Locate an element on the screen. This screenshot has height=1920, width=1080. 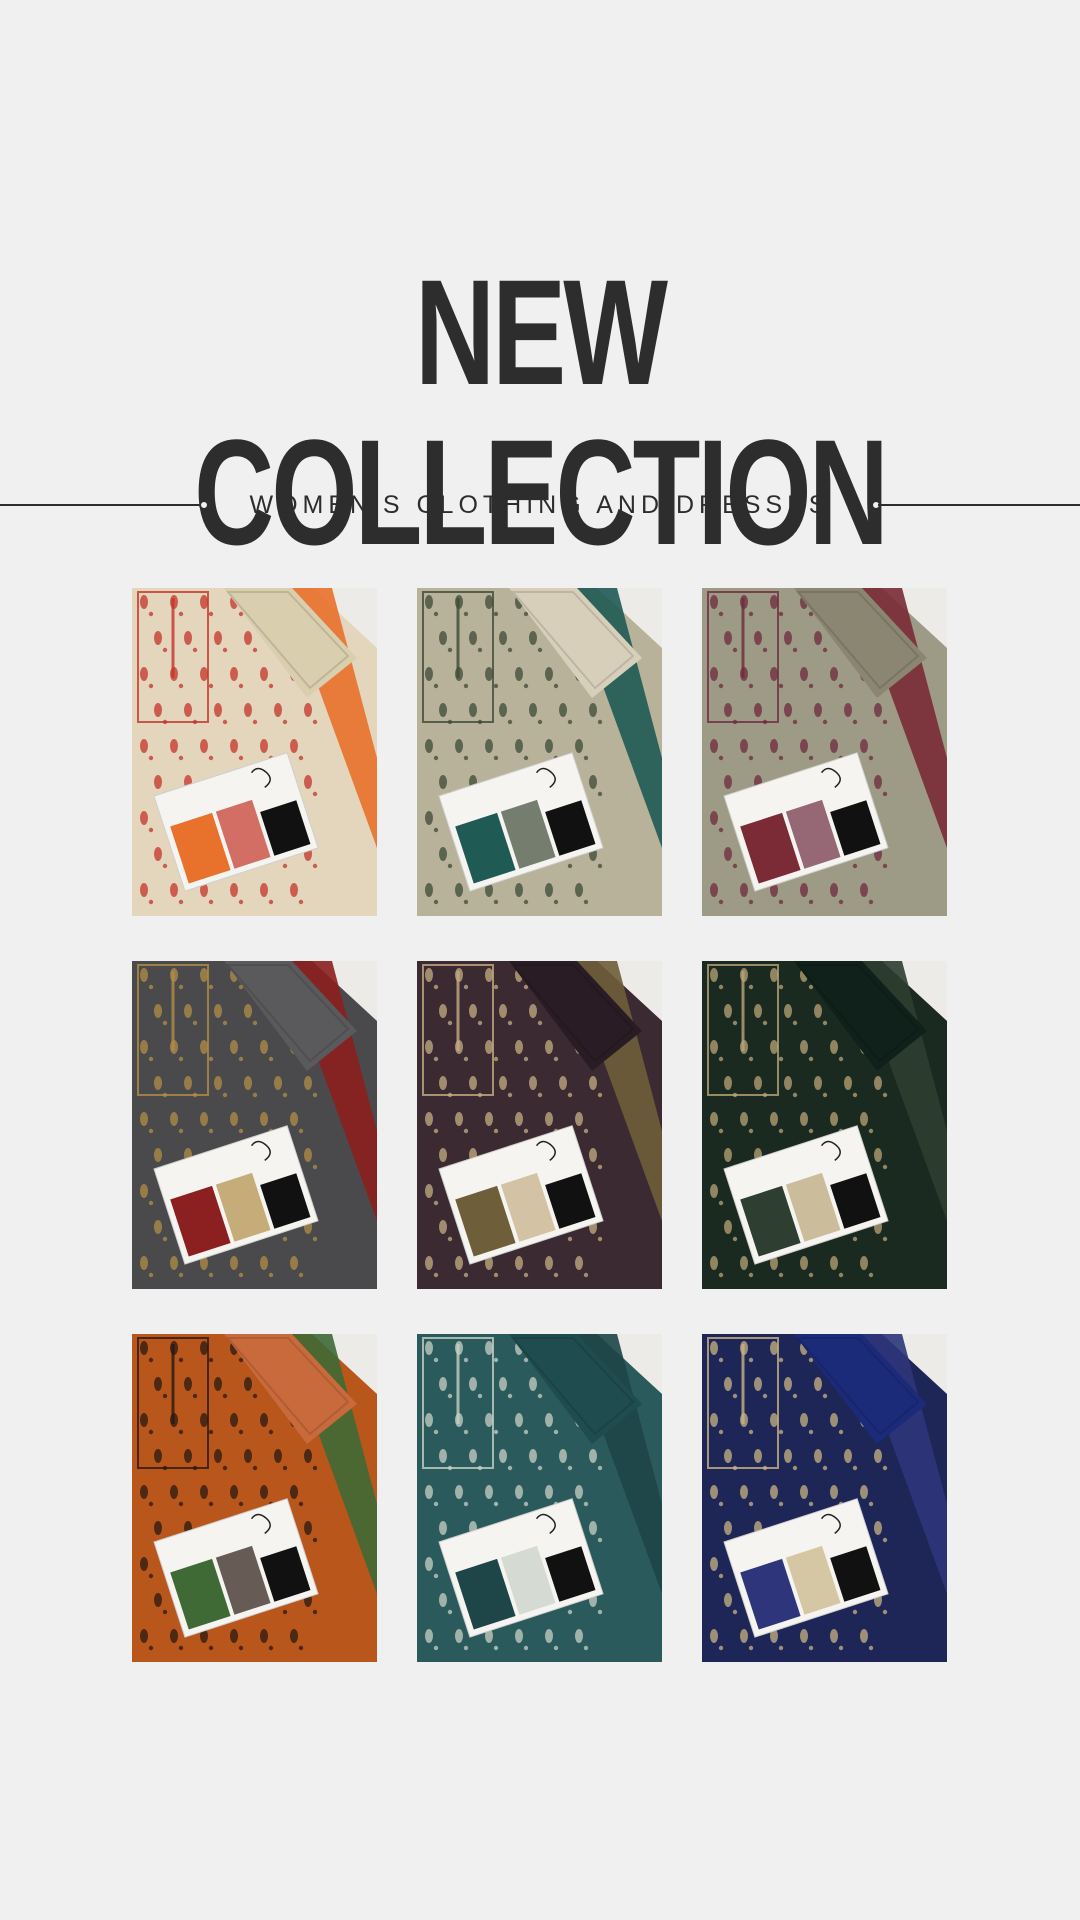
product-photo-cream-red is located at coordinates (254, 752).